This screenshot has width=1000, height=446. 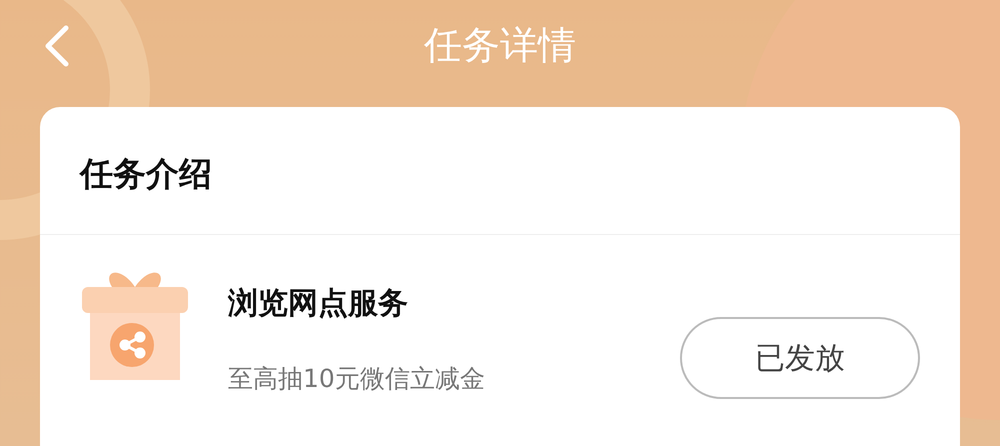 I want to click on task-name: 浏览网点服务, so click(x=318, y=304).